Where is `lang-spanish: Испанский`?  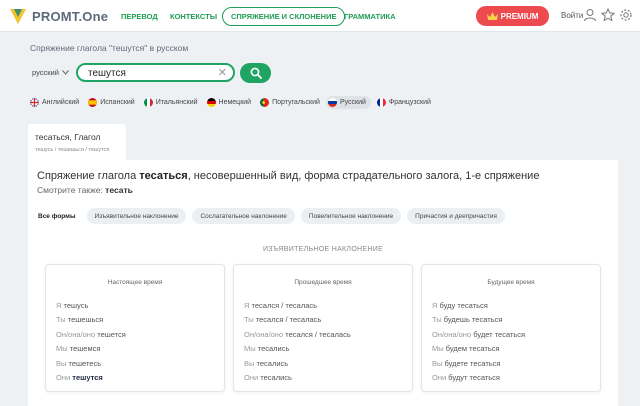
lang-spanish: Испанский is located at coordinates (111, 102).